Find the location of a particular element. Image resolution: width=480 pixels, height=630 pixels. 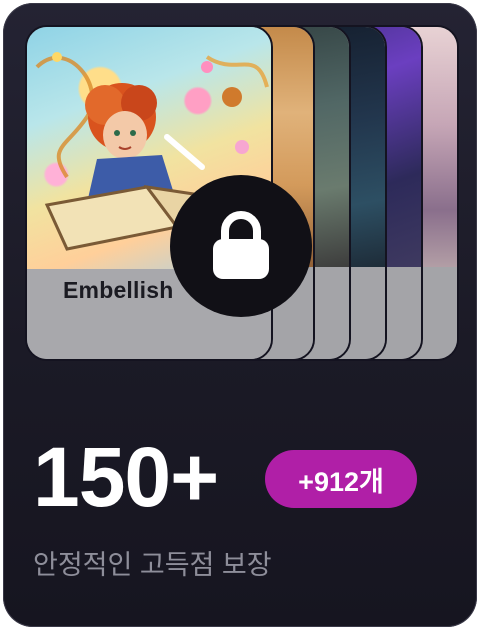

additional-count-badge: +912개 is located at coordinates (341, 479).